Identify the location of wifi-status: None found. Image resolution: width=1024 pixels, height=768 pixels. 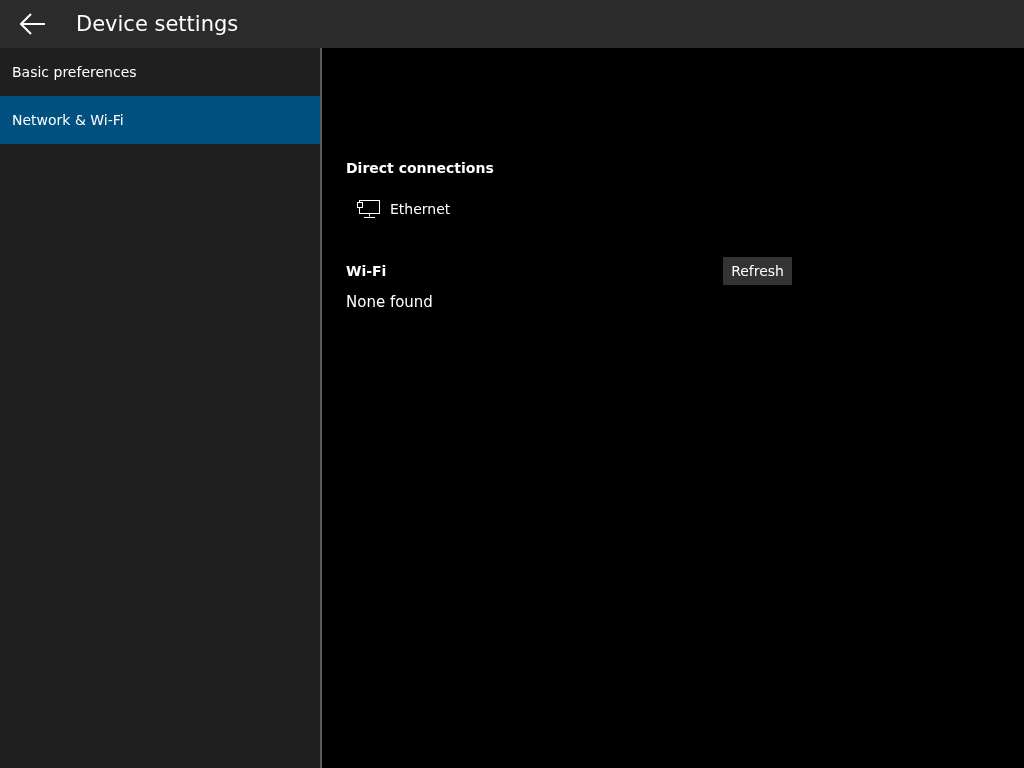
(390, 302).